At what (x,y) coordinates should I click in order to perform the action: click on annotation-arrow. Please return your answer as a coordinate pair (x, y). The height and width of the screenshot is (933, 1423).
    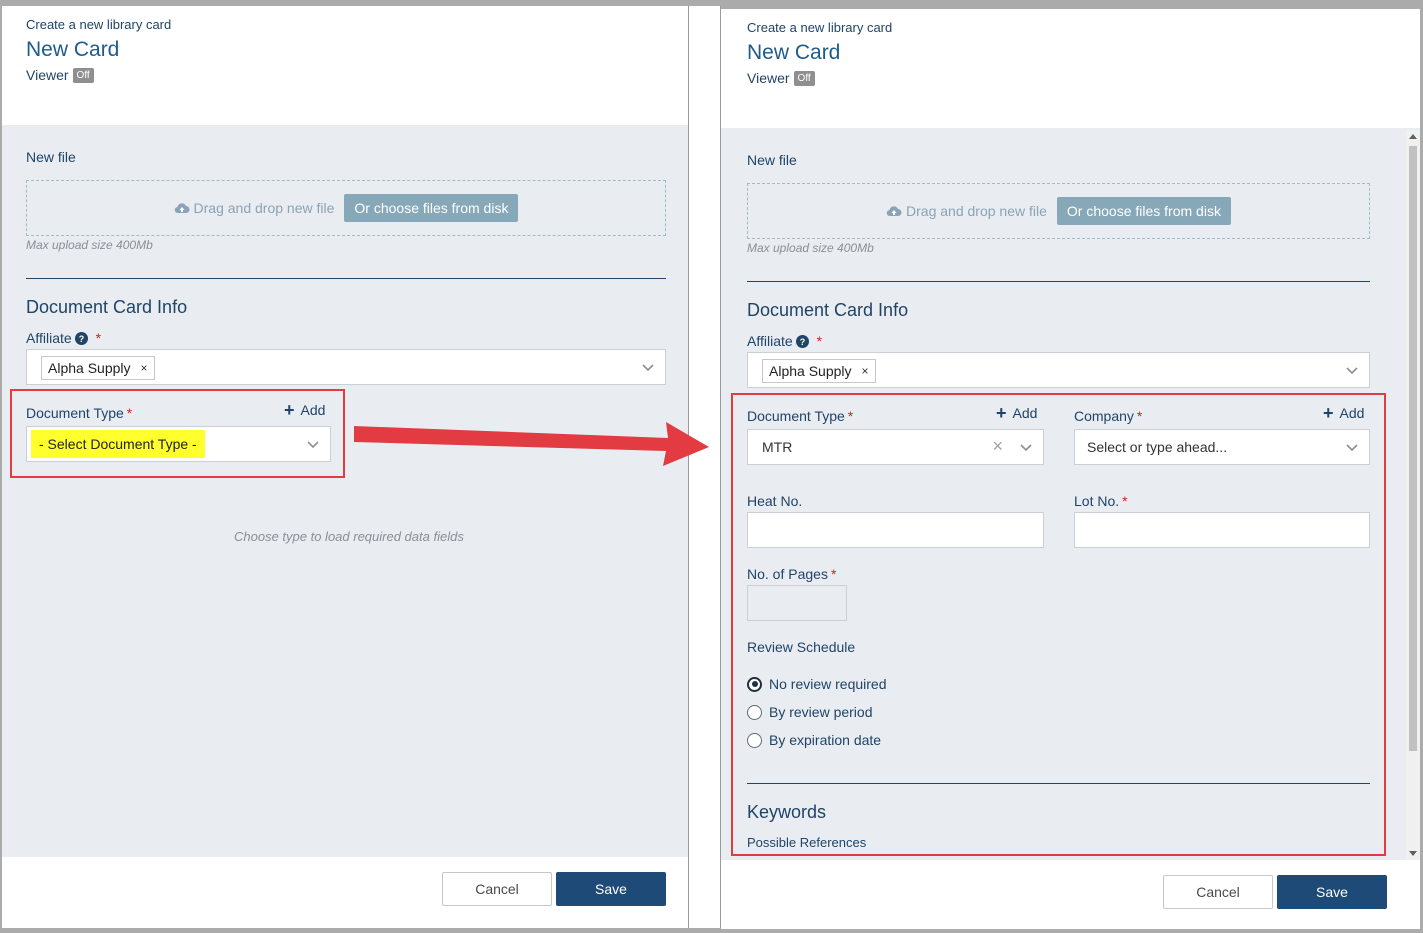
    Looking at the image, I should click on (531, 444).